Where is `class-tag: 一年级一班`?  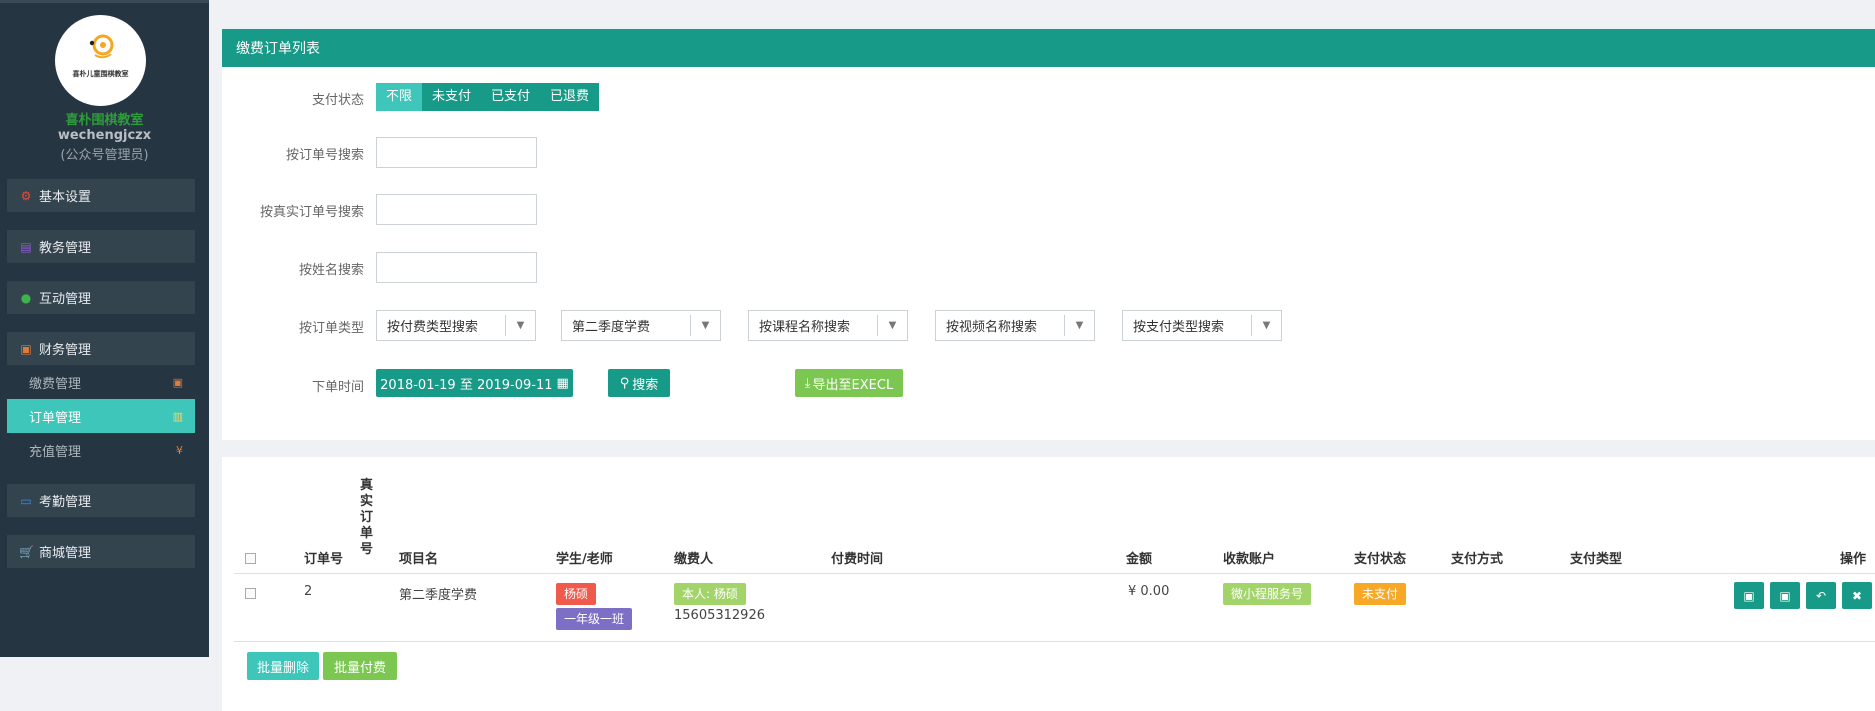 class-tag: 一年级一班 is located at coordinates (594, 619).